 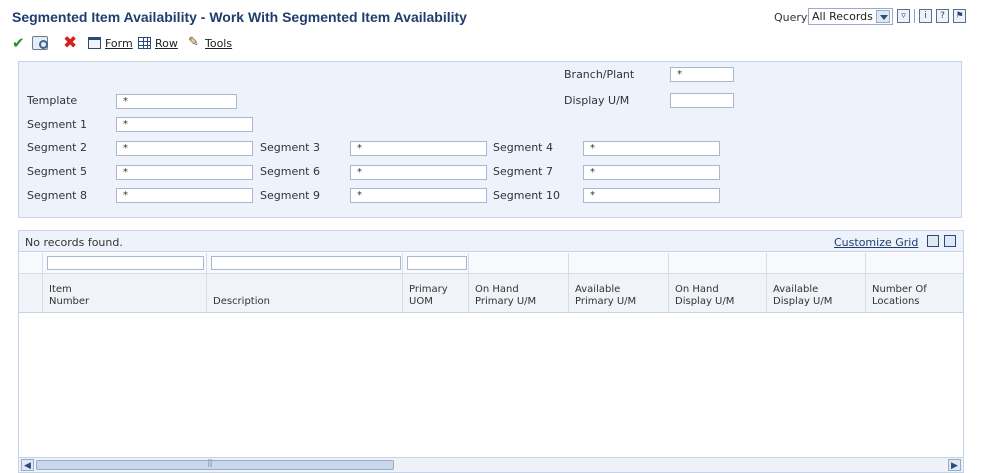 I want to click on segment-2-label: Segment 2, so click(x=57, y=147).